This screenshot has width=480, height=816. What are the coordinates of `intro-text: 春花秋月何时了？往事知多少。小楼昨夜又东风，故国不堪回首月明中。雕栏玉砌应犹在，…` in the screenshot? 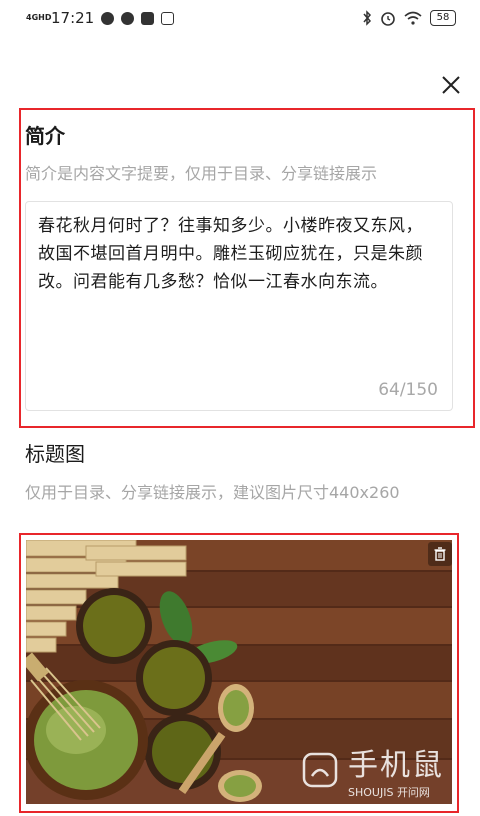 It's located at (230, 254).